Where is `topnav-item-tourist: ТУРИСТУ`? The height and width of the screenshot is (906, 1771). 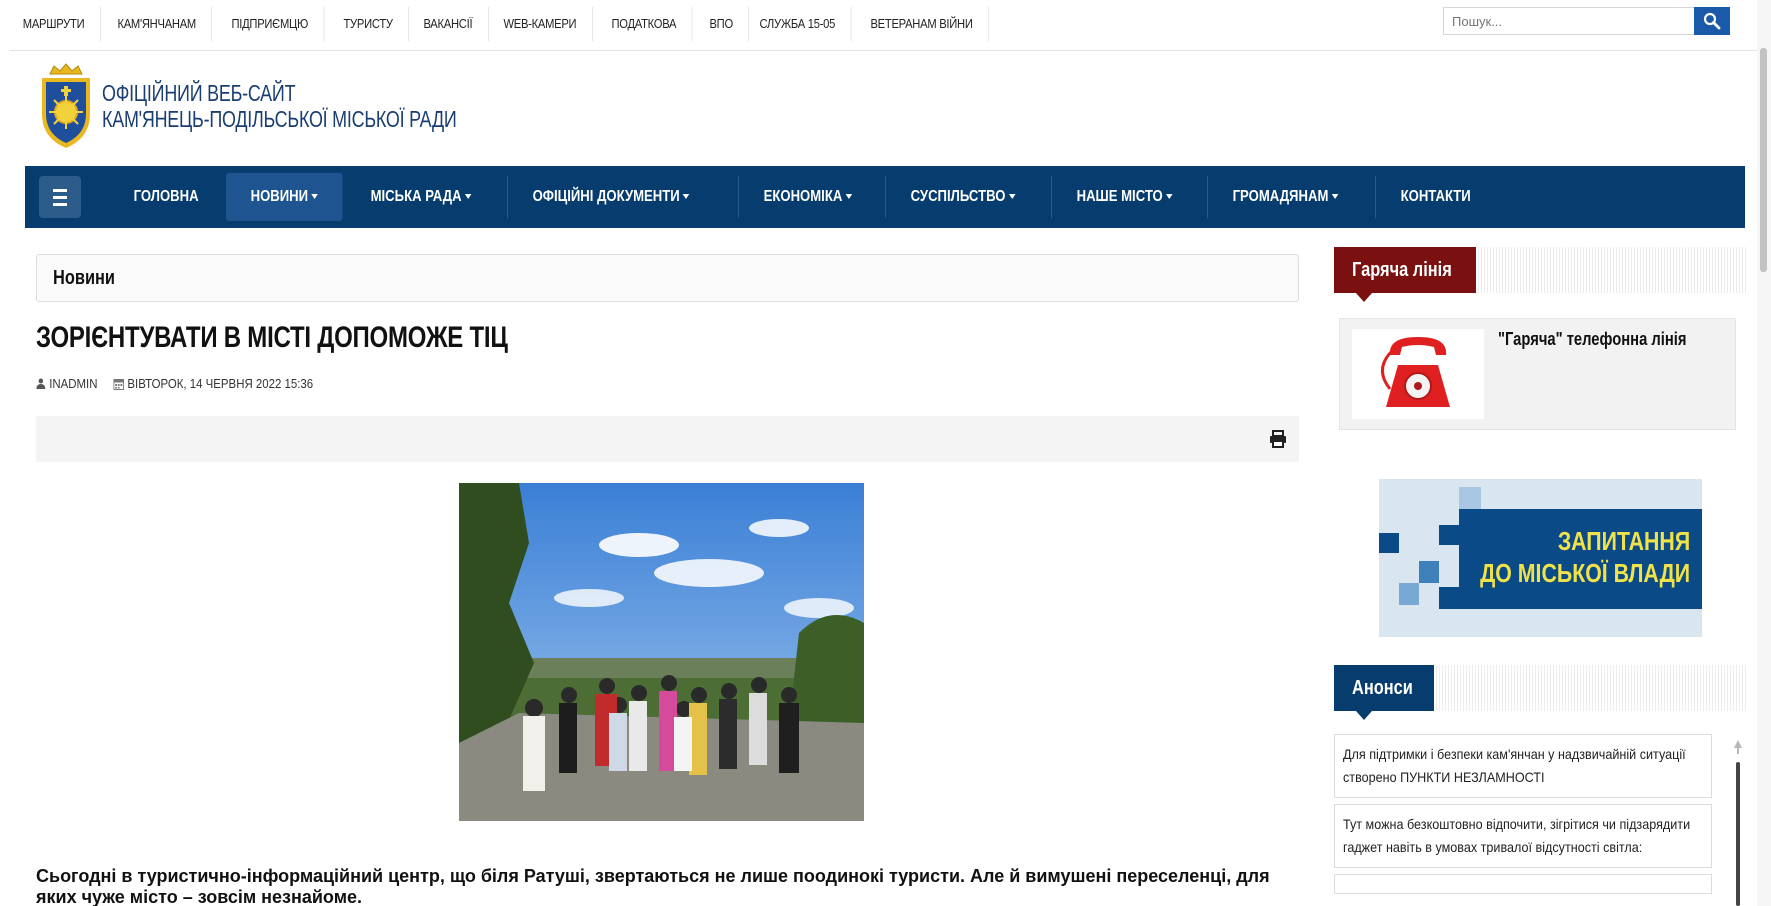
topnav-item-tourist: ТУРИСТУ is located at coordinates (369, 24).